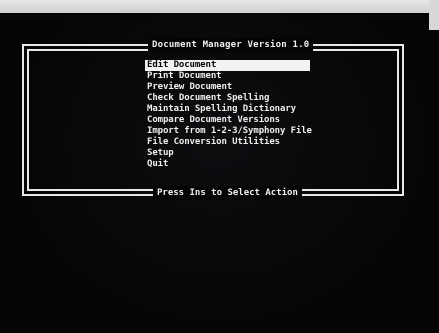 Image resolution: width=439 pixels, height=333 pixels. I want to click on menu-item-edit-document: Edit Document, so click(227, 65).